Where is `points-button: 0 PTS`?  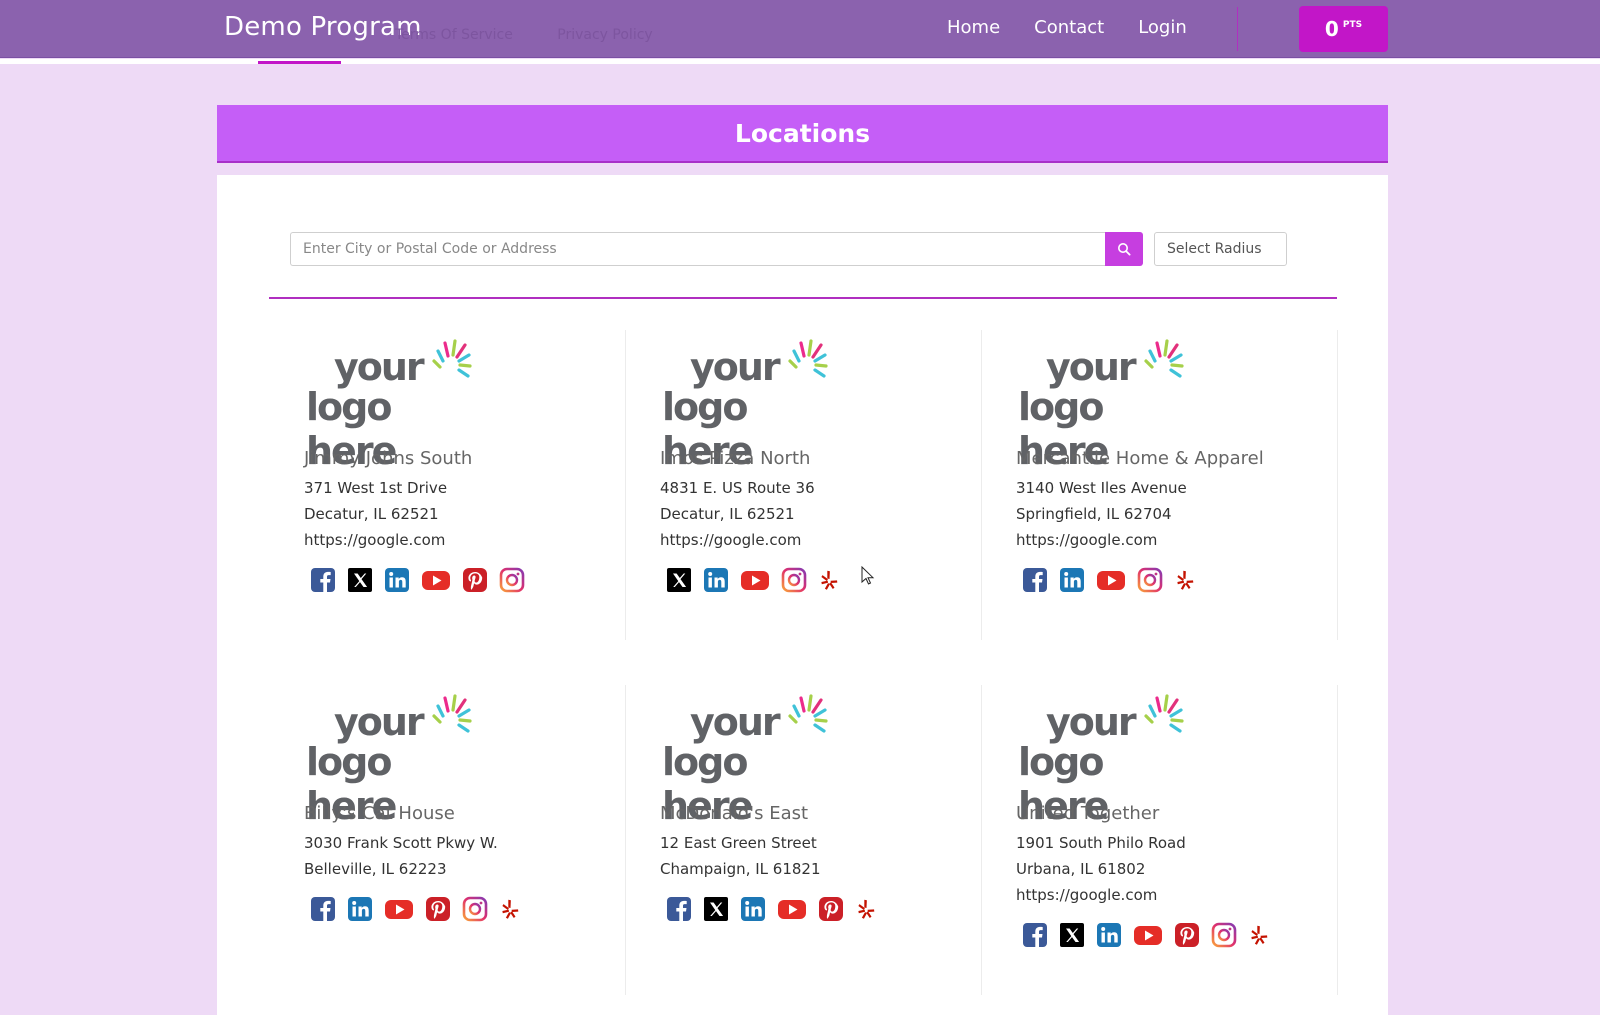 points-button: 0 PTS is located at coordinates (1343, 29).